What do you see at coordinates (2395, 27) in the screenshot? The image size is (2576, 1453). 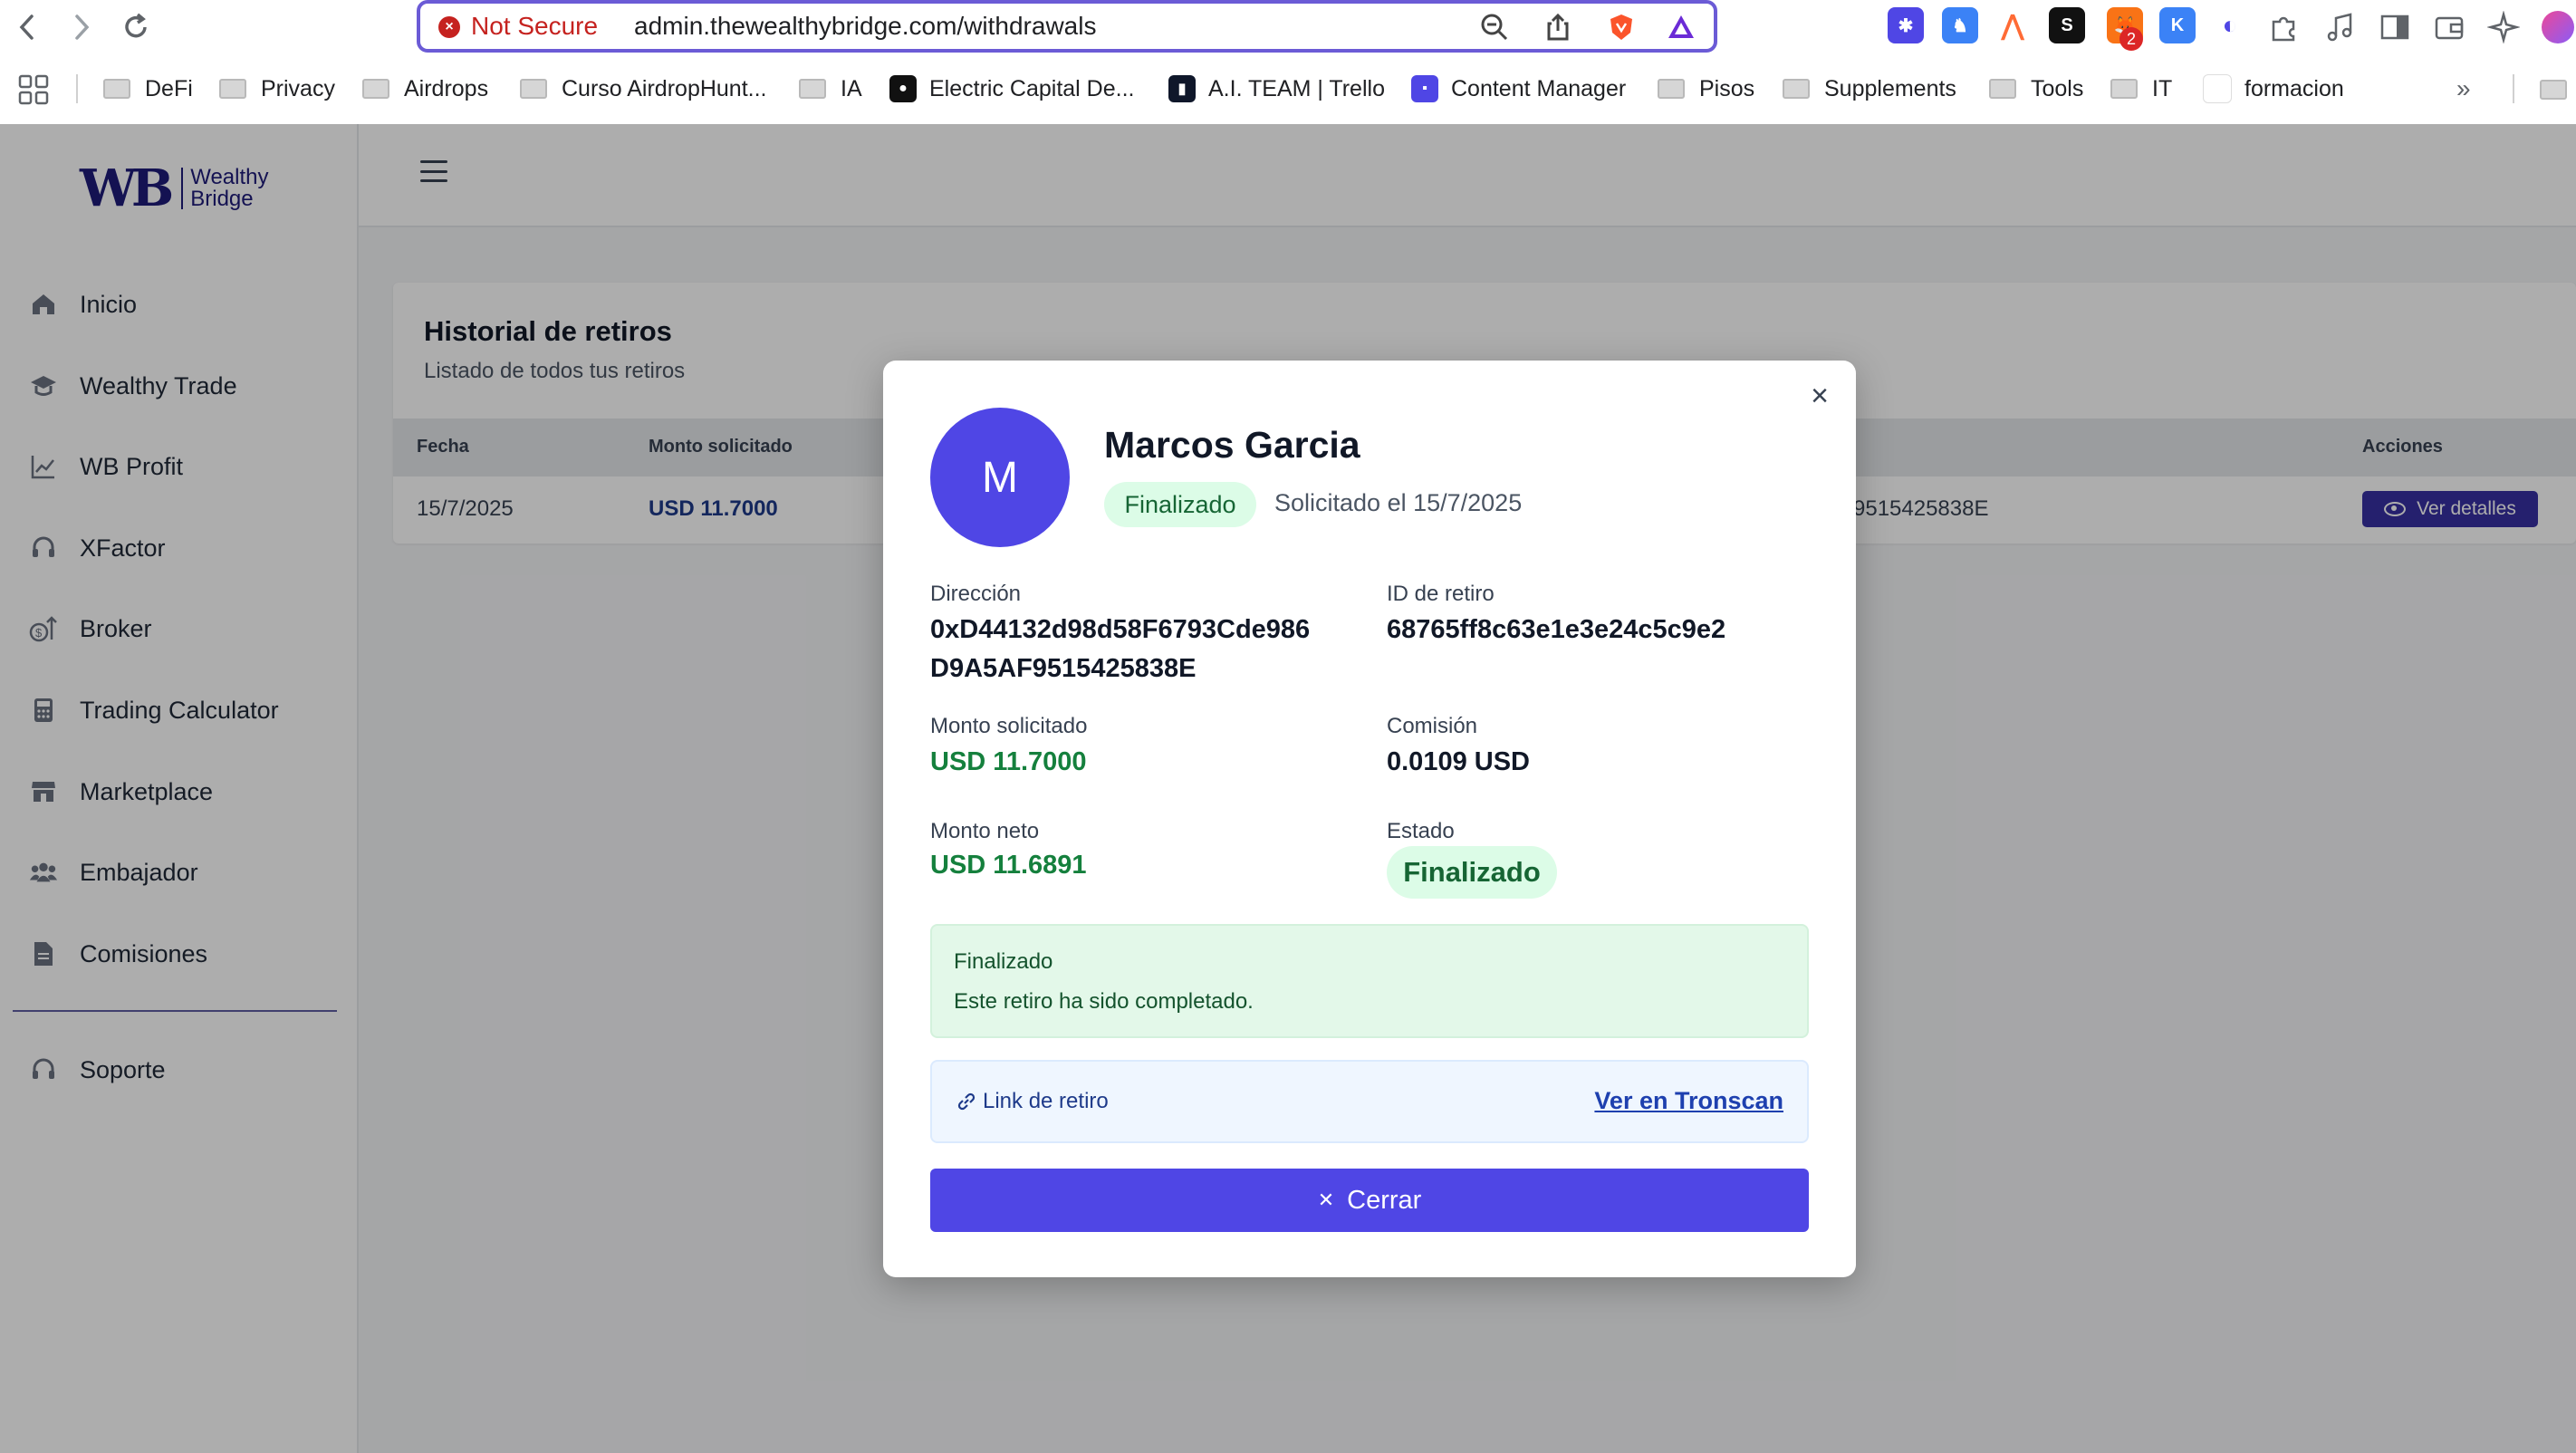 I see `sidebar-toggle-icon` at bounding box center [2395, 27].